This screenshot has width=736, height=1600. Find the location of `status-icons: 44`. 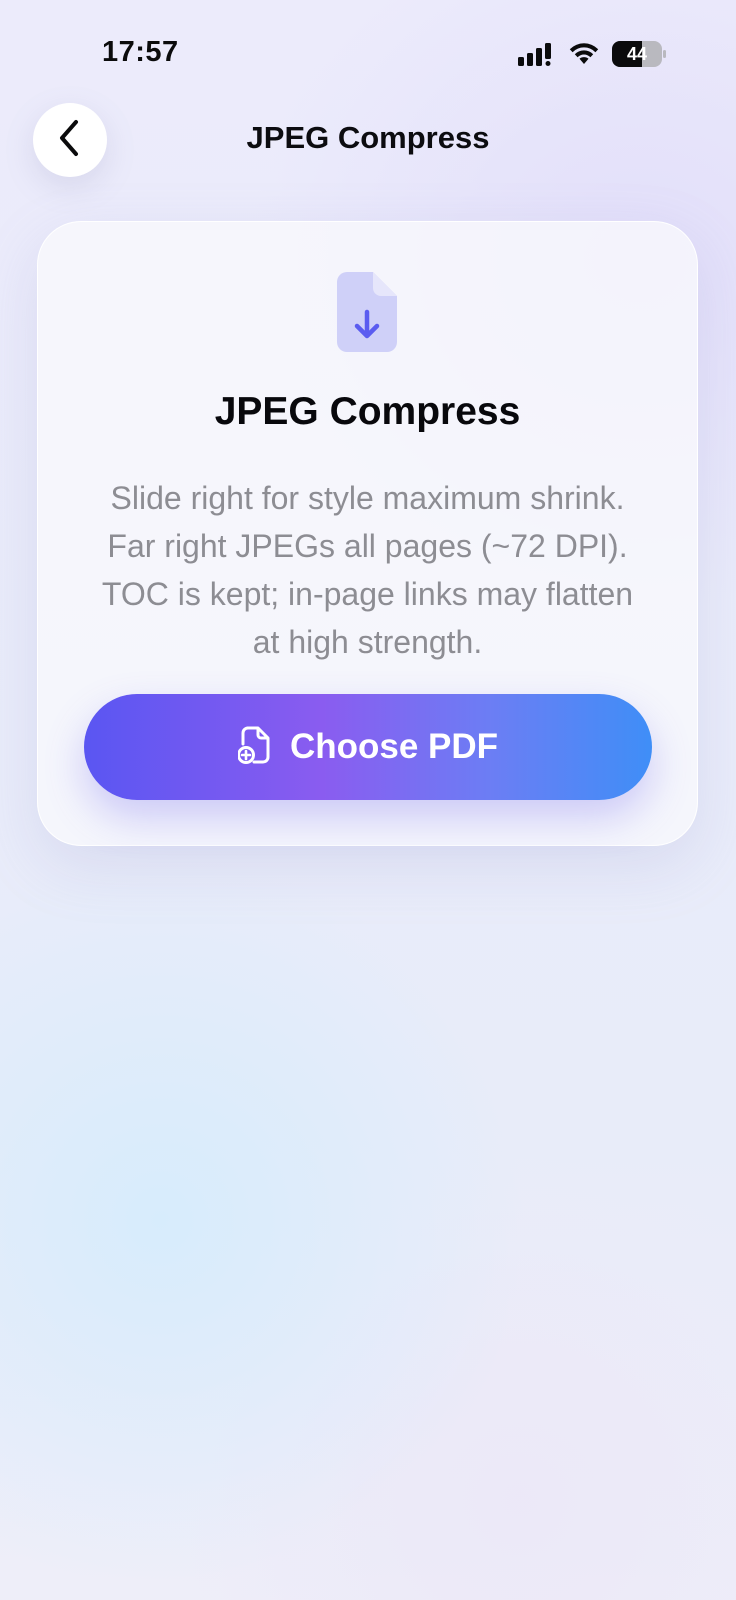

status-icons: 44 is located at coordinates (592, 54).